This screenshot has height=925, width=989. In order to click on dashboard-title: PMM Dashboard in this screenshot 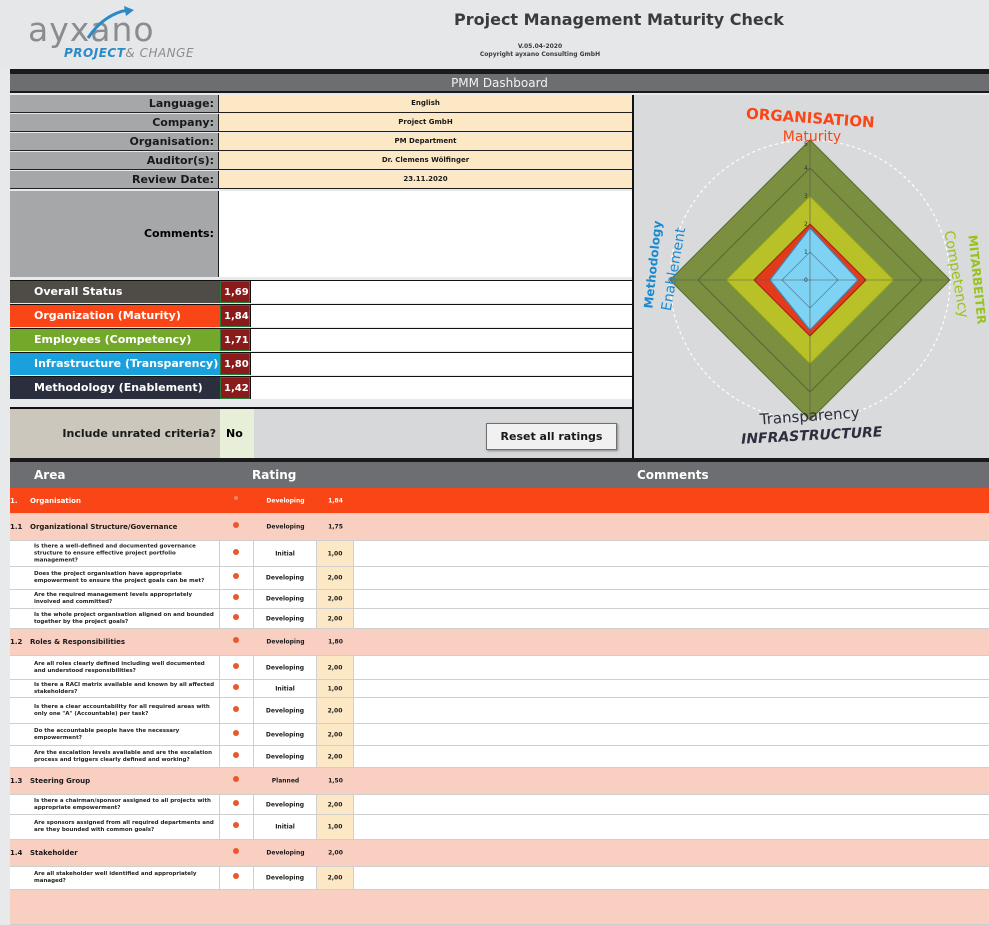, I will do `click(499, 83)`.